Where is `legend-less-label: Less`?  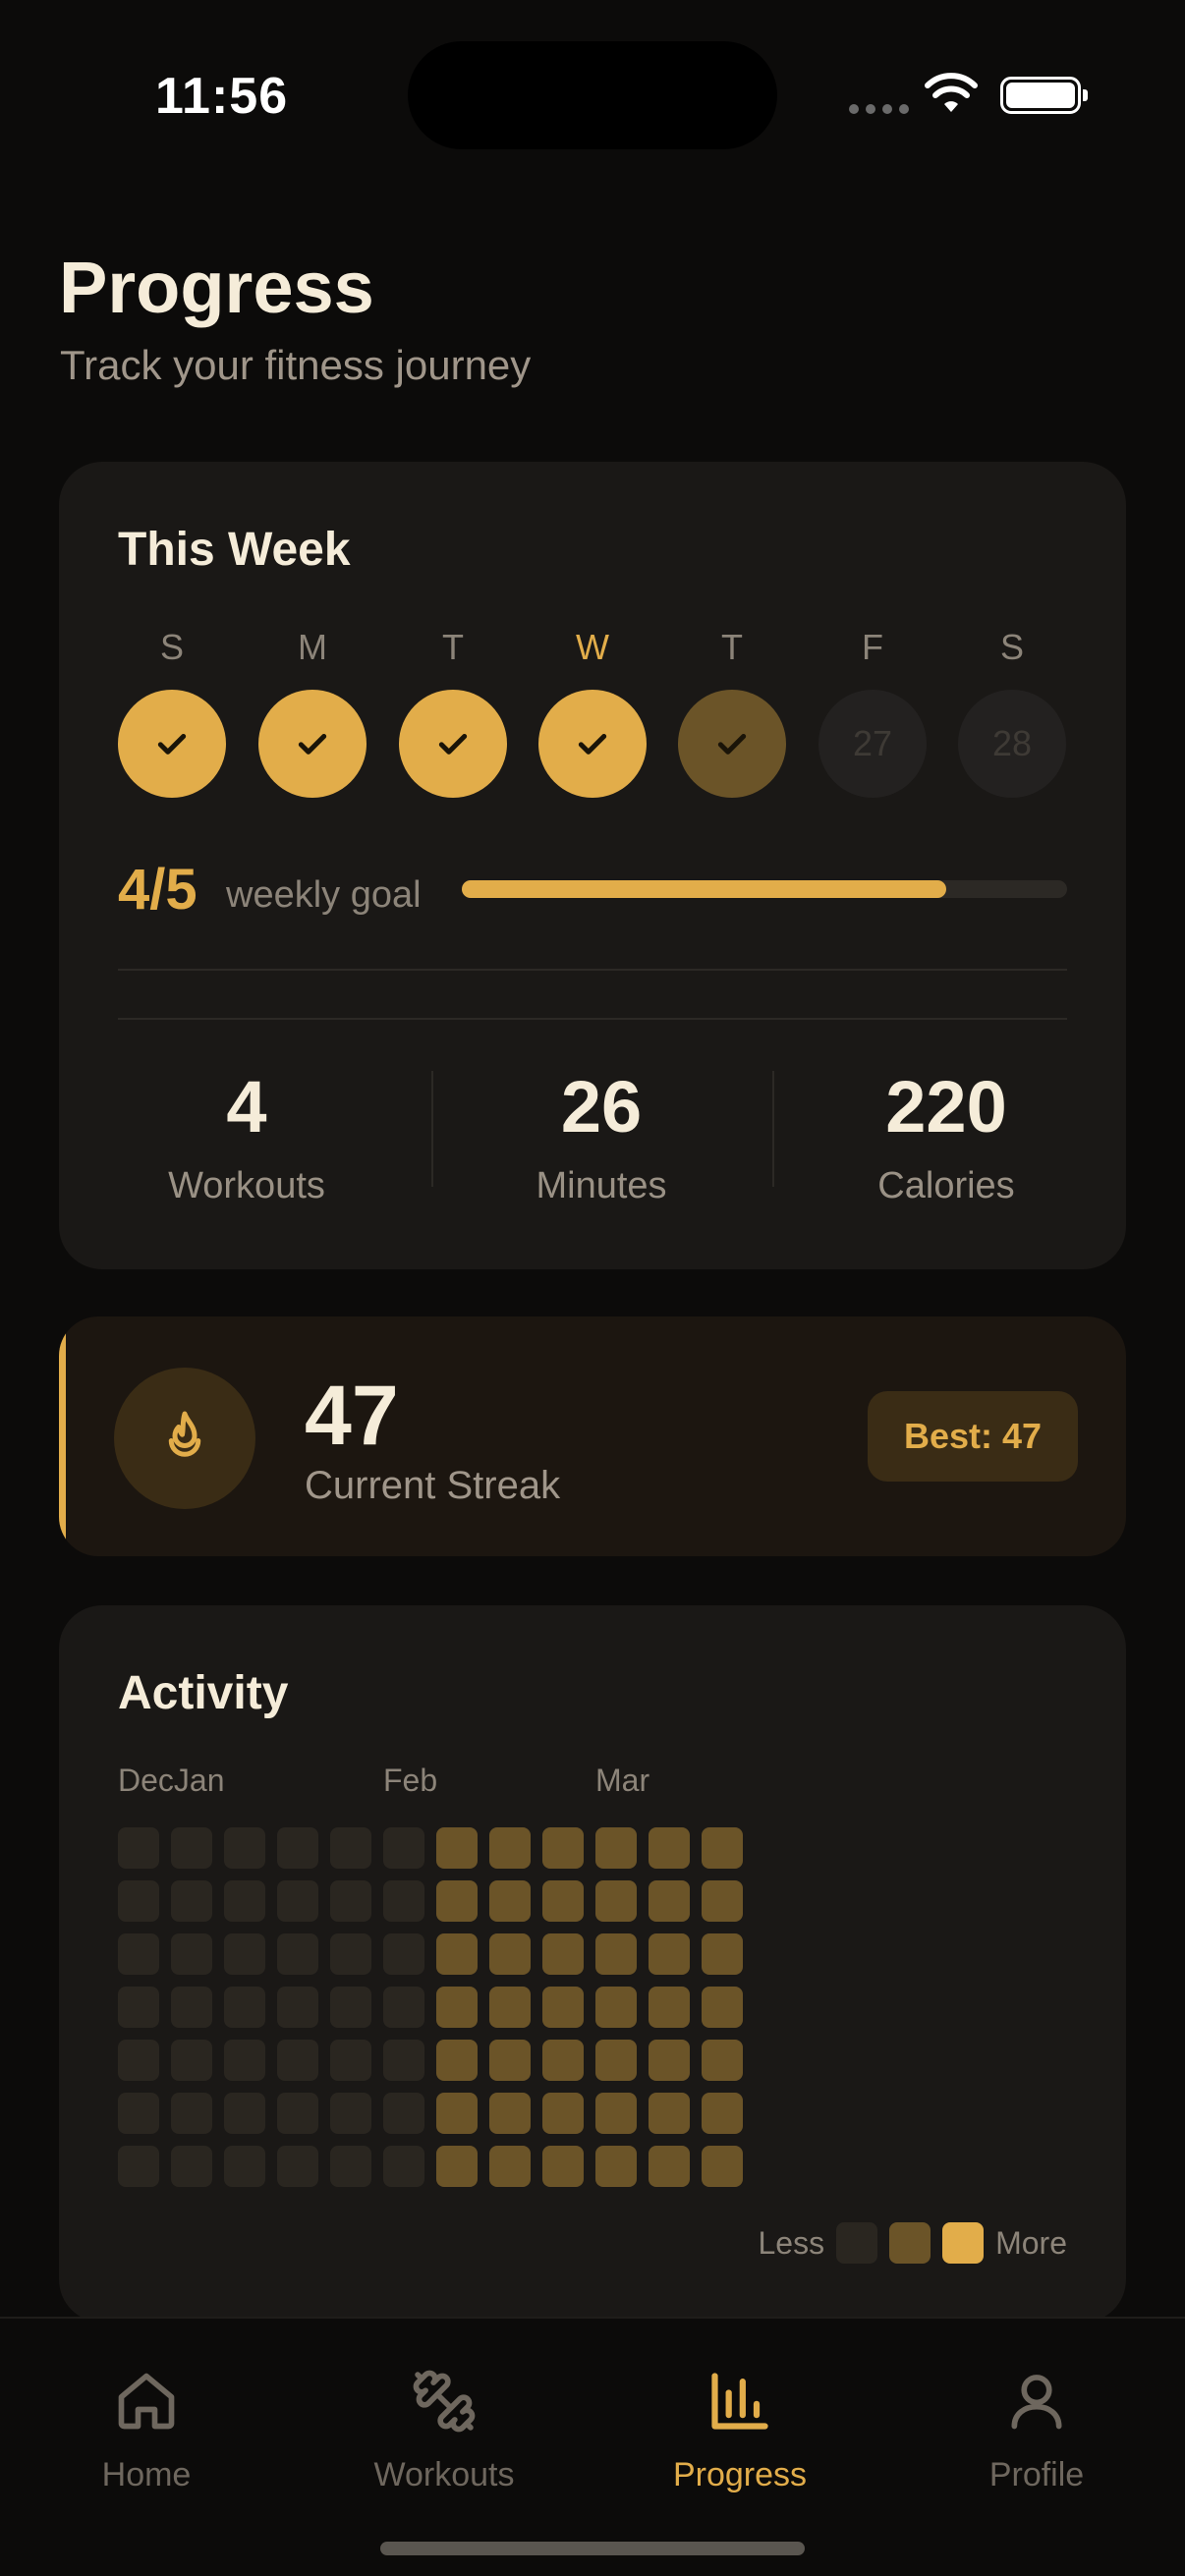
legend-less-label: Less is located at coordinates (792, 2242).